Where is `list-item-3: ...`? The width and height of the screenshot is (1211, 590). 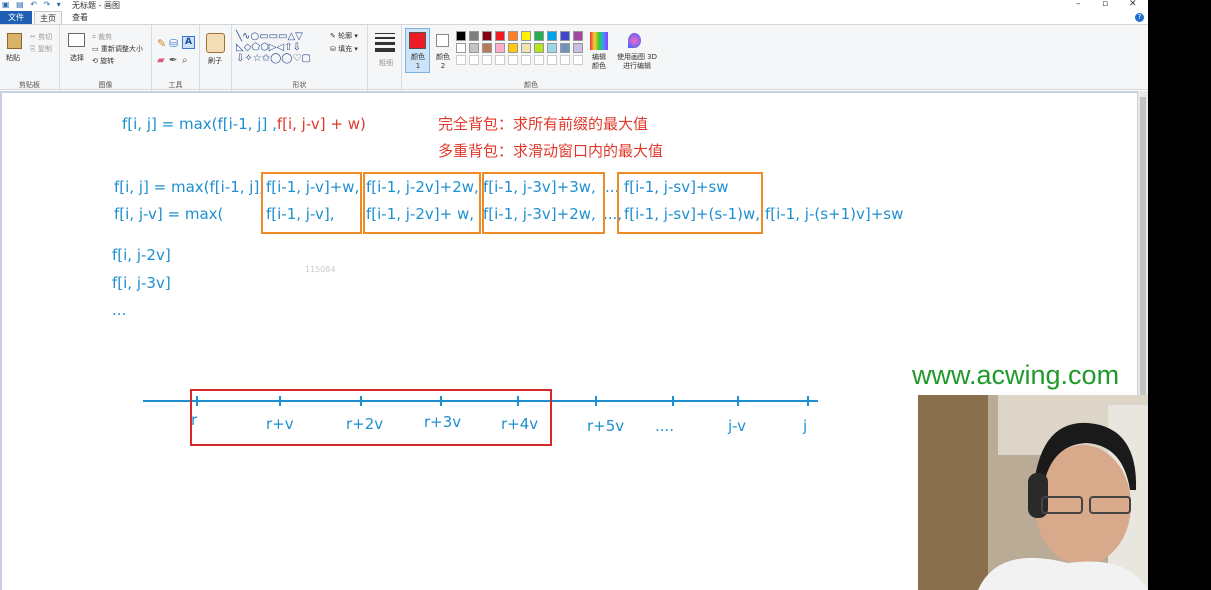 list-item-3: ... is located at coordinates (119, 310).